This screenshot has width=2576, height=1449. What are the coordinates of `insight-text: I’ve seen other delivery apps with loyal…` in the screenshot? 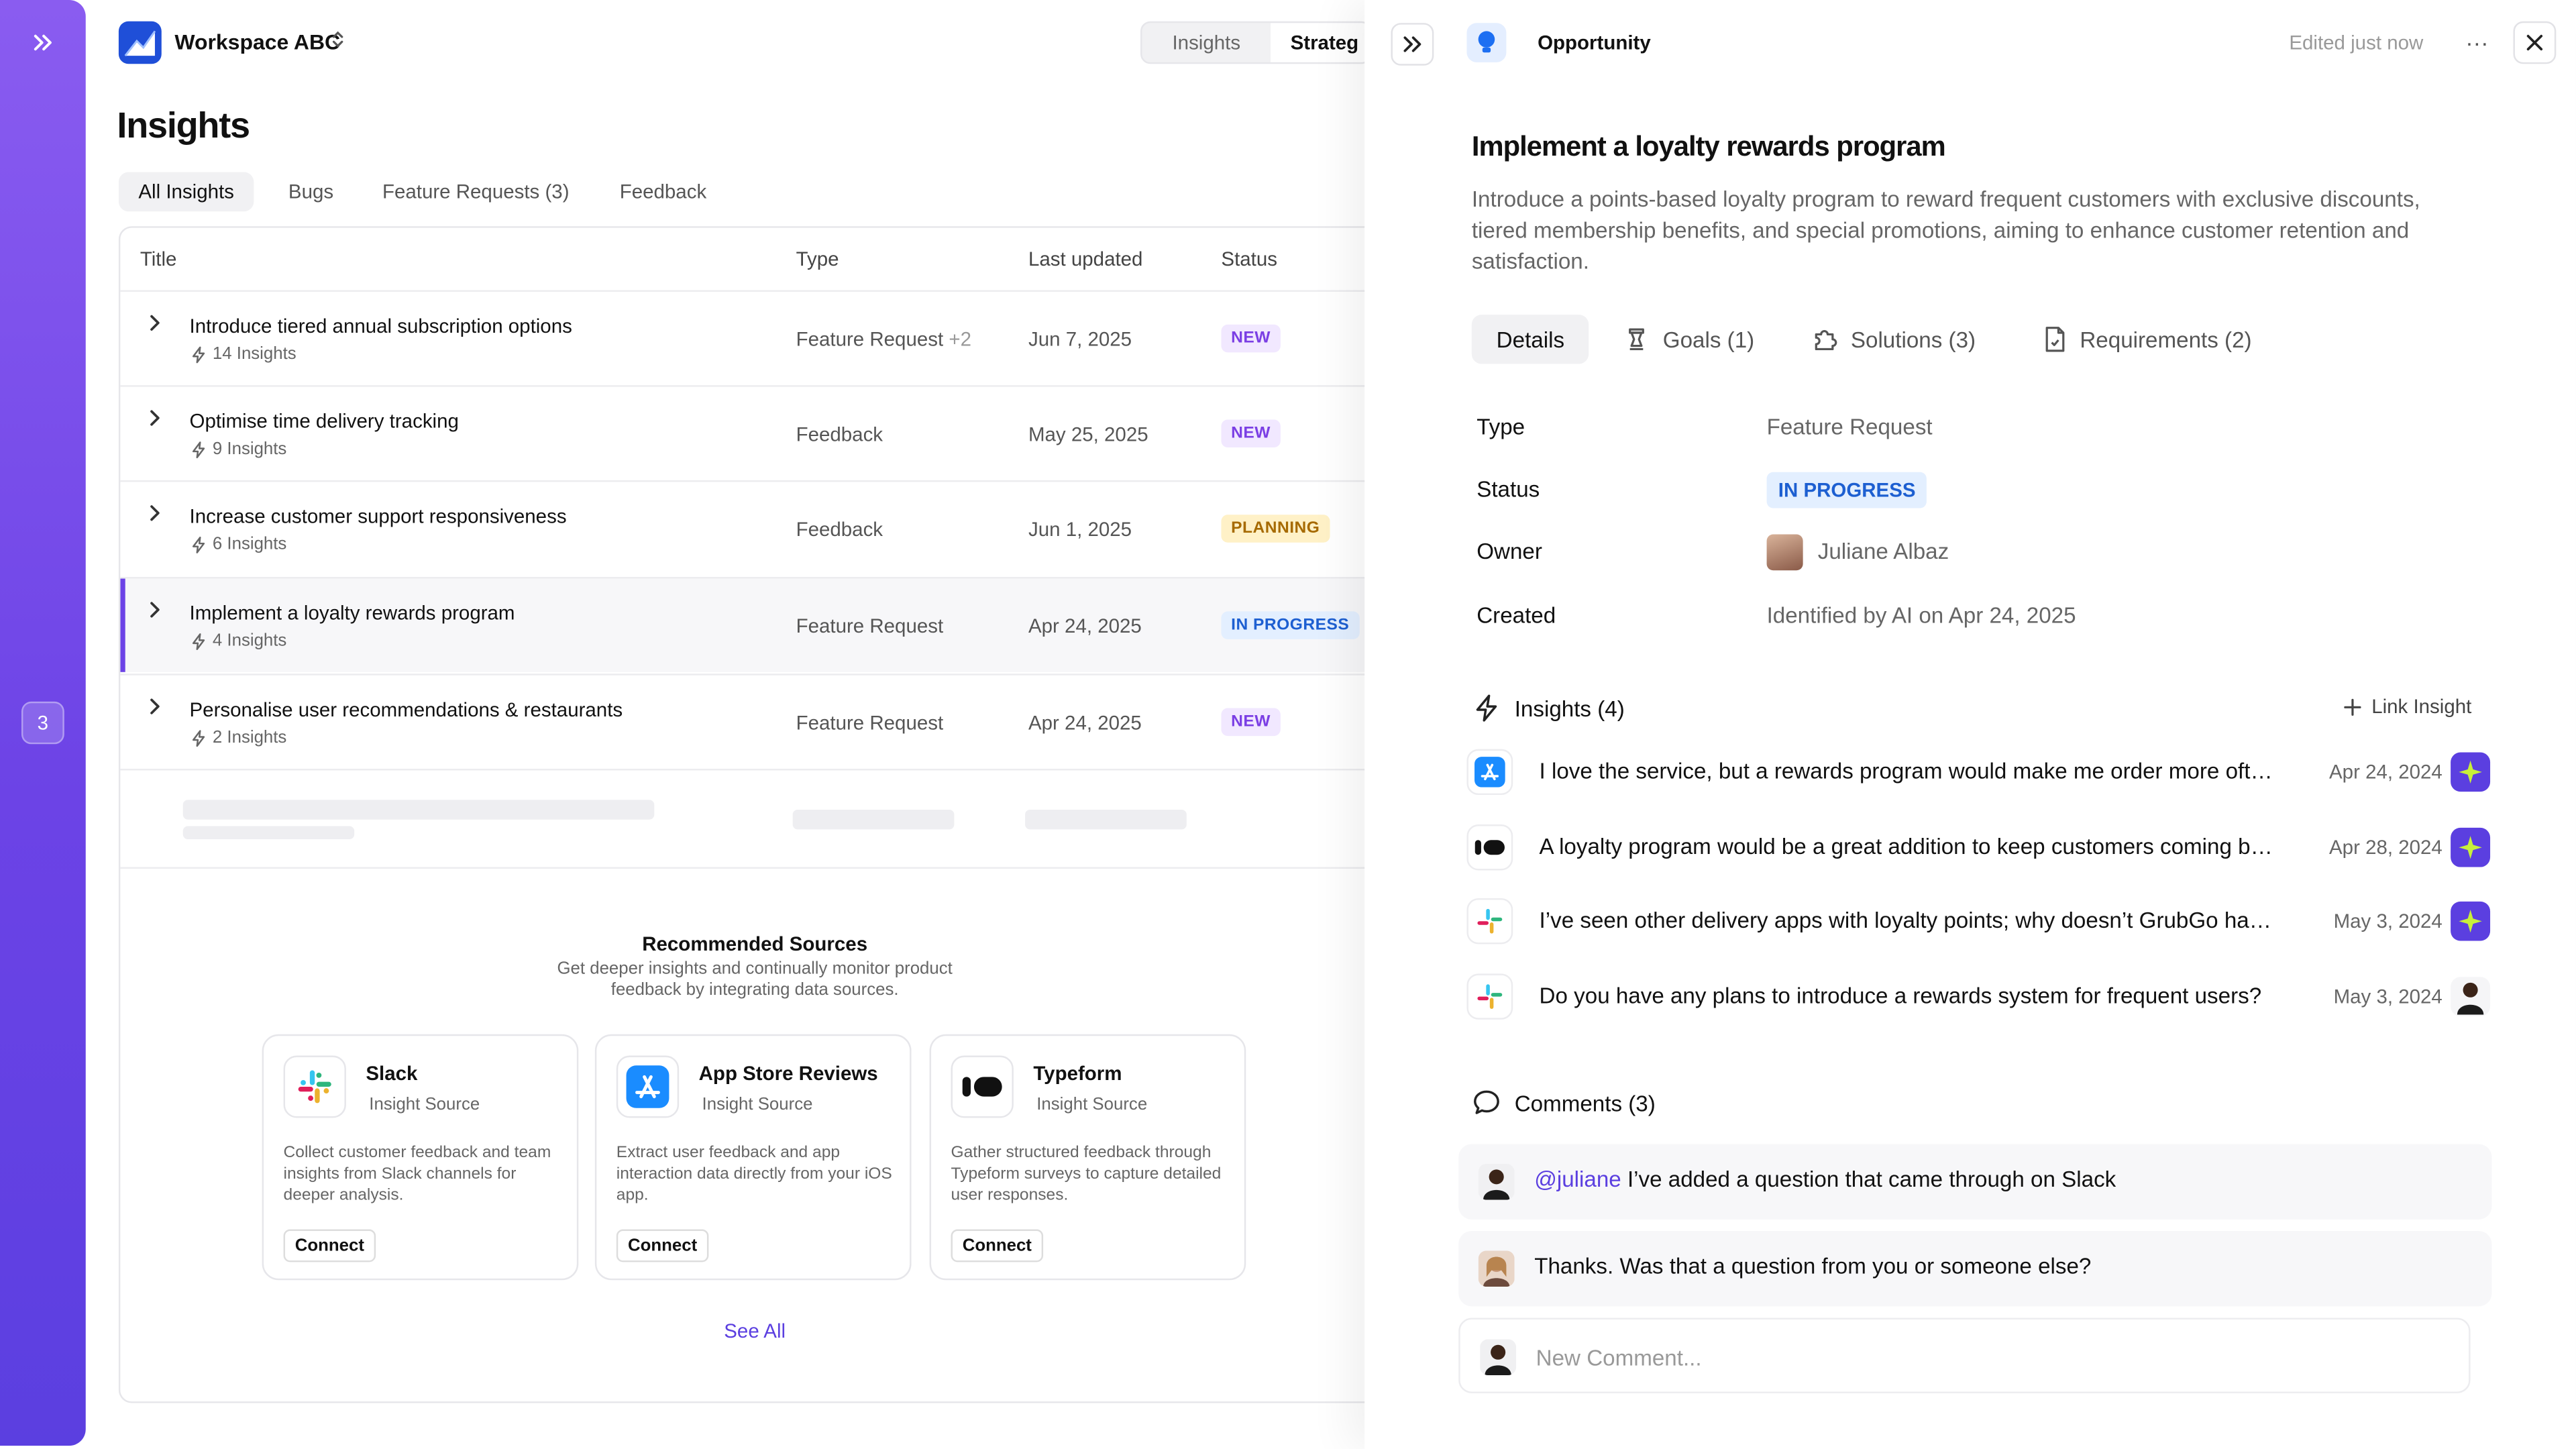 It's located at (1911, 920).